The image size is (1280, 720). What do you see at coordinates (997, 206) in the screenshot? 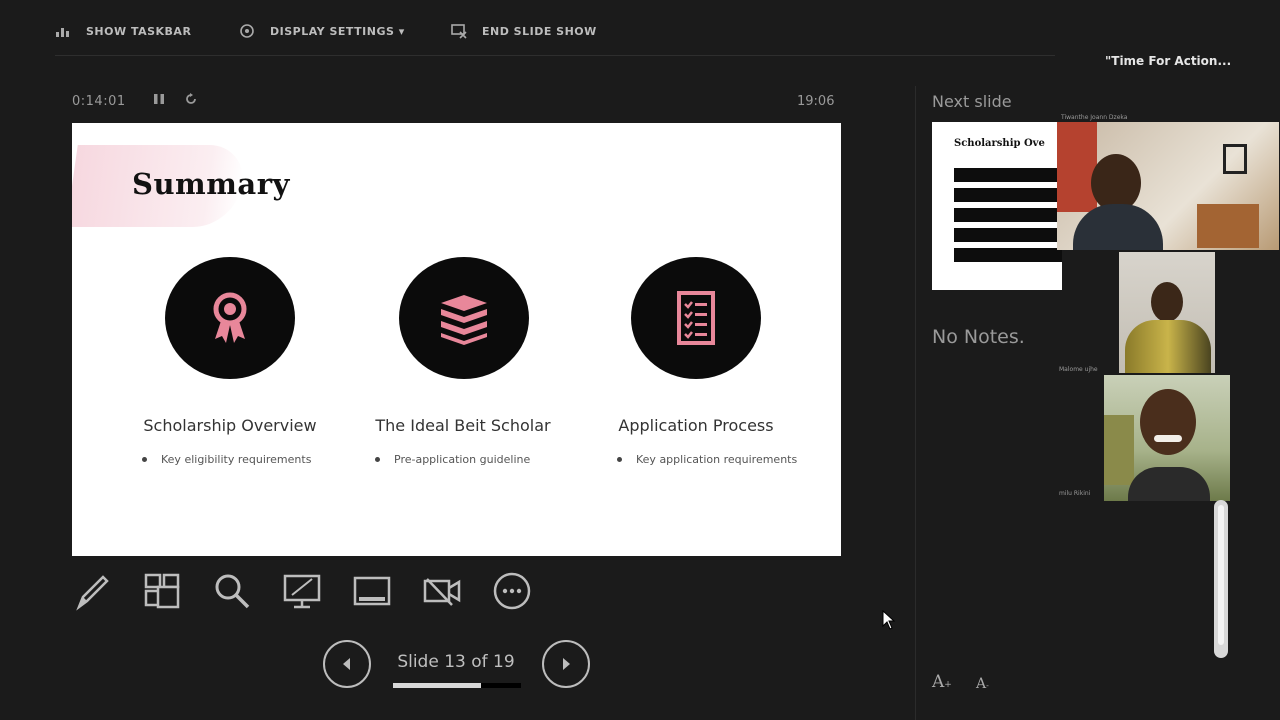
I see `next-slide-thumbnail: Scholarship Ove` at bounding box center [997, 206].